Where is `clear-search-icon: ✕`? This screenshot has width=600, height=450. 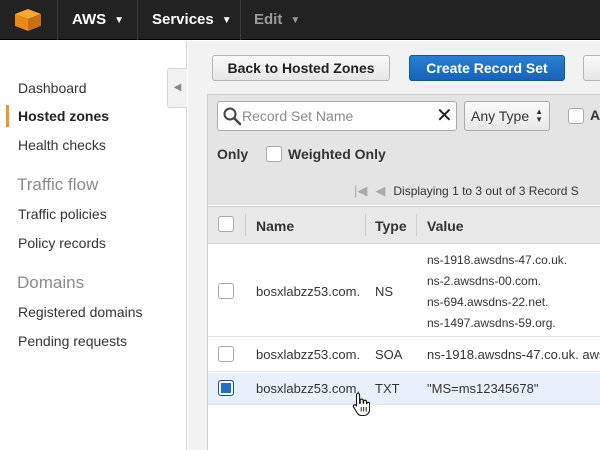
clear-search-icon: ✕ is located at coordinates (444, 116).